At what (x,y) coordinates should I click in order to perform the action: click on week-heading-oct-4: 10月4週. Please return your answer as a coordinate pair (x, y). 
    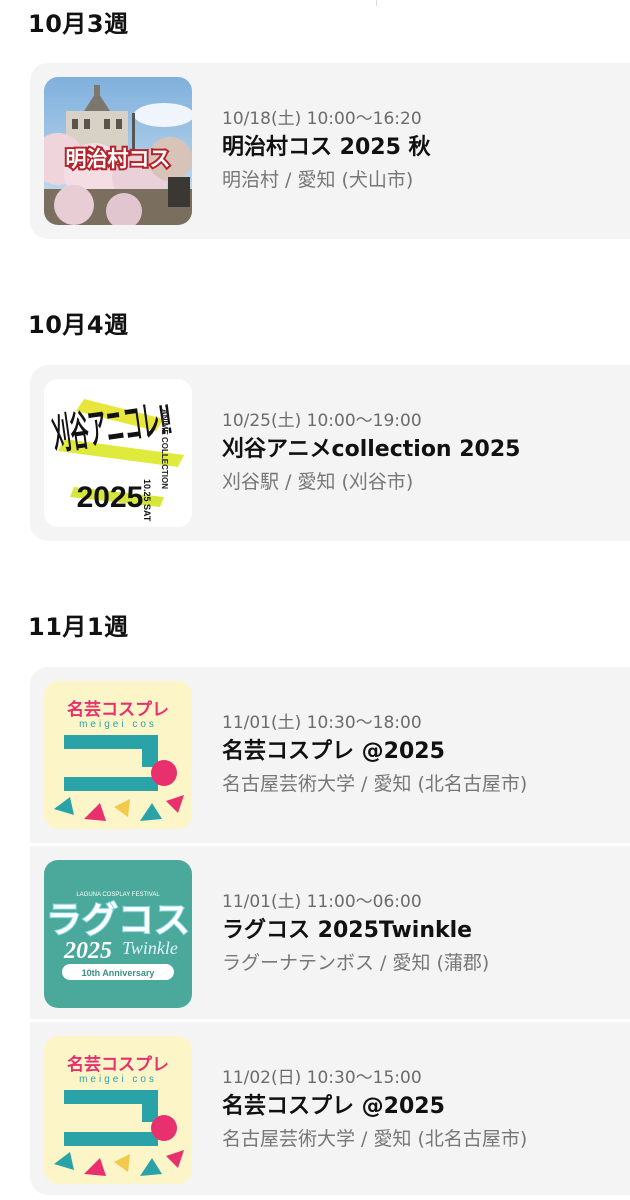
    Looking at the image, I should click on (78, 325).